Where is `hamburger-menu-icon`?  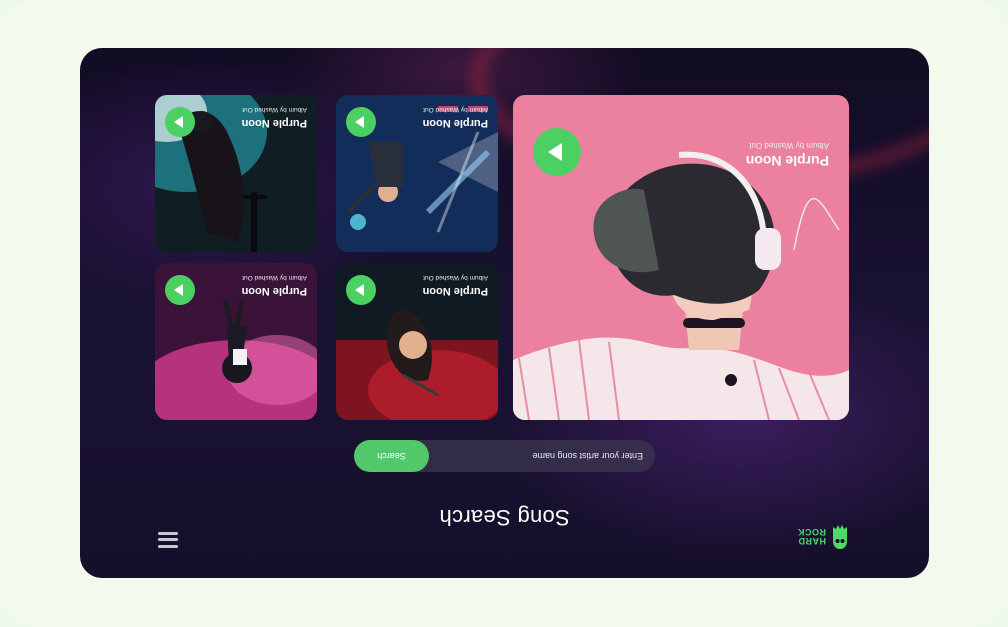 hamburger-menu-icon is located at coordinates (168, 540).